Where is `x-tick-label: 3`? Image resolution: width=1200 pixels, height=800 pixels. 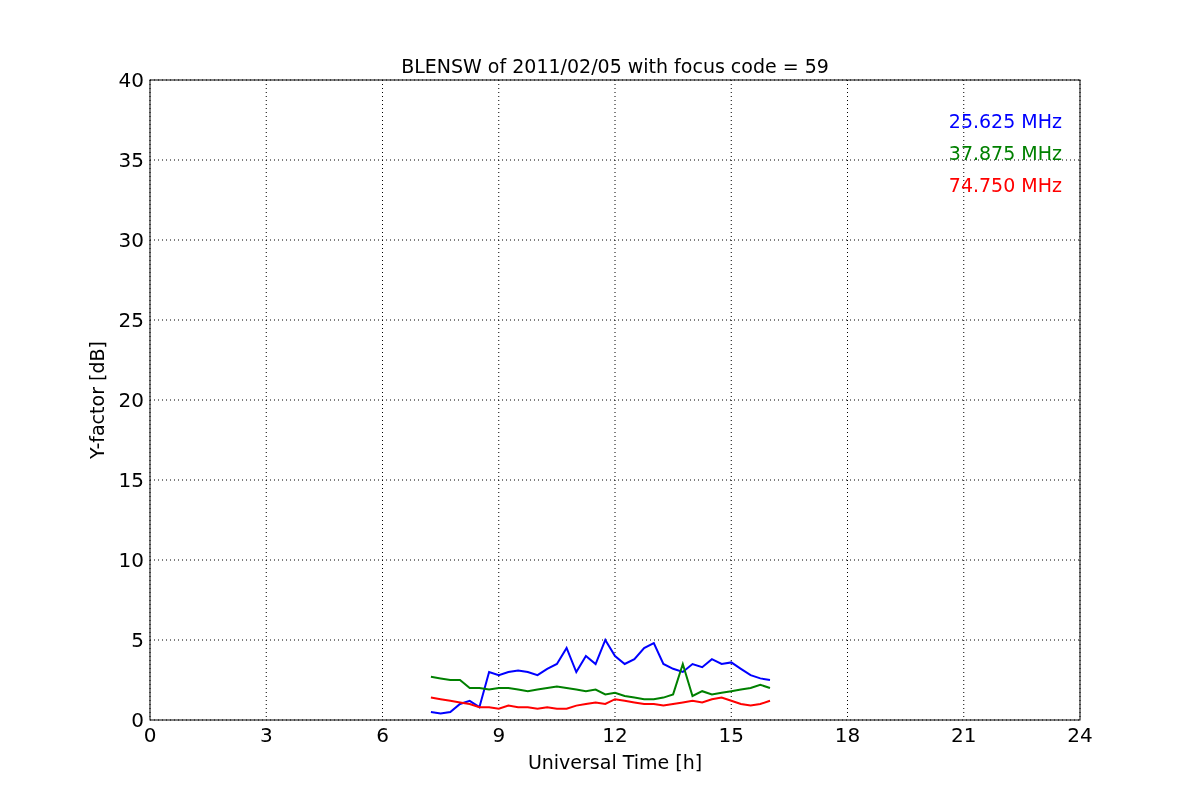 x-tick-label: 3 is located at coordinates (266, 735).